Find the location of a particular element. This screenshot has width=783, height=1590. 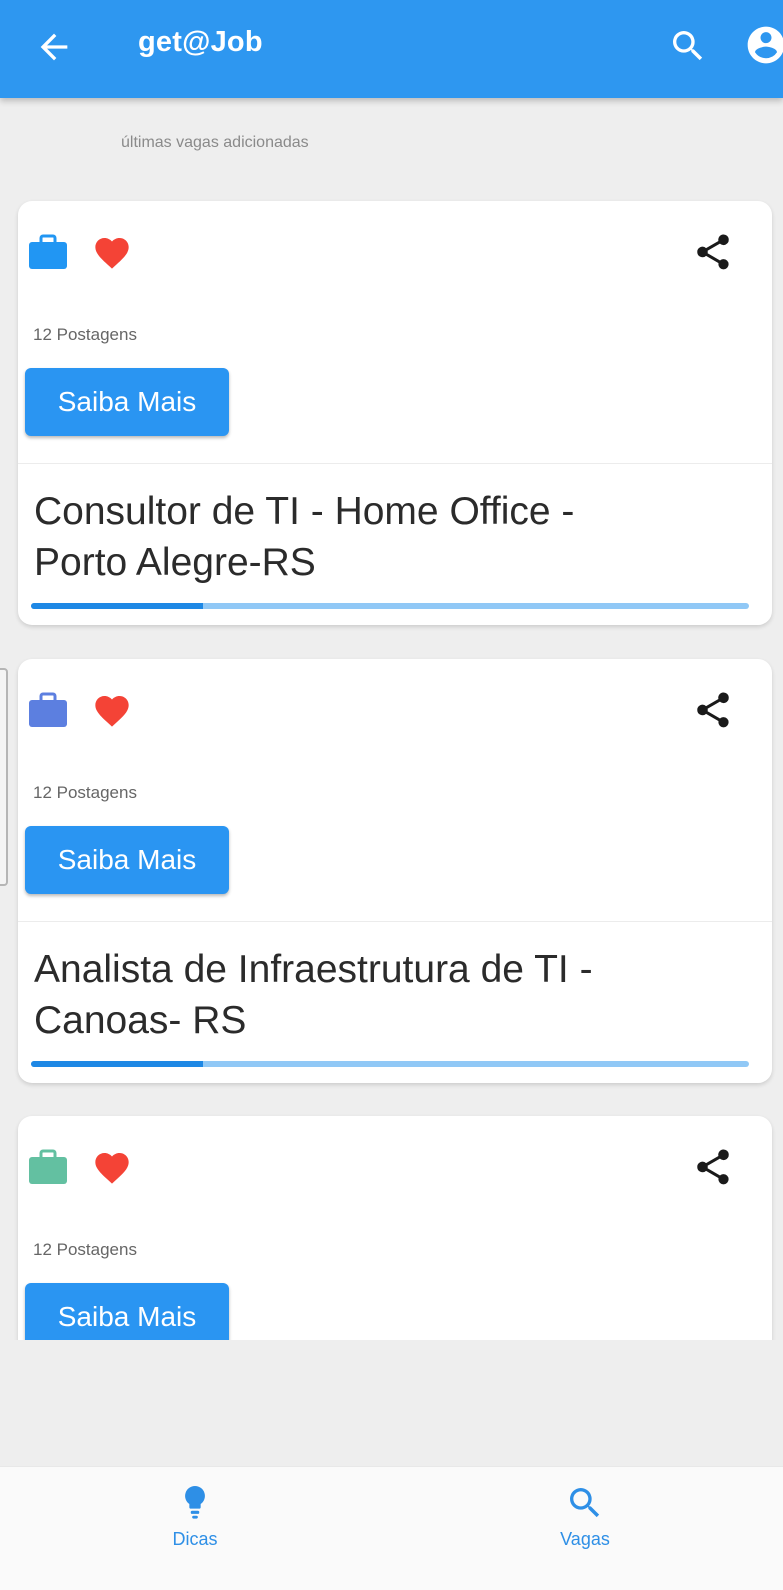

arrow-back-icon is located at coordinates (54, 47).